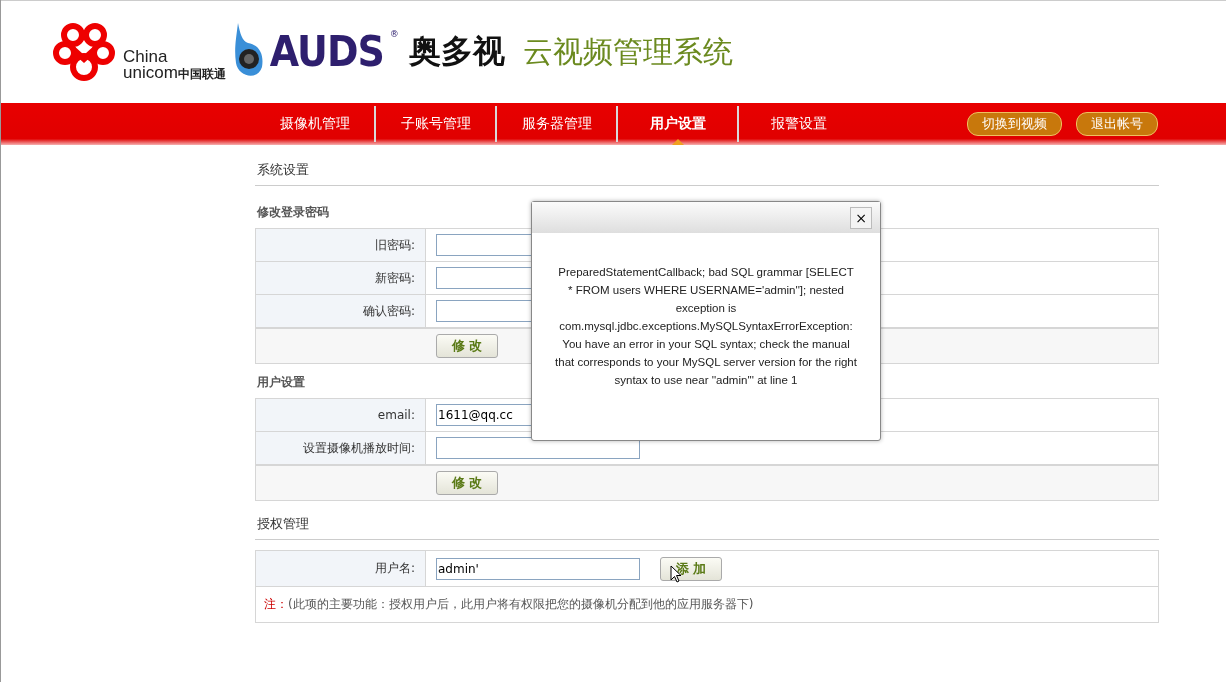  What do you see at coordinates (150, 73) in the screenshot?
I see `logo-text: unicom` at bounding box center [150, 73].